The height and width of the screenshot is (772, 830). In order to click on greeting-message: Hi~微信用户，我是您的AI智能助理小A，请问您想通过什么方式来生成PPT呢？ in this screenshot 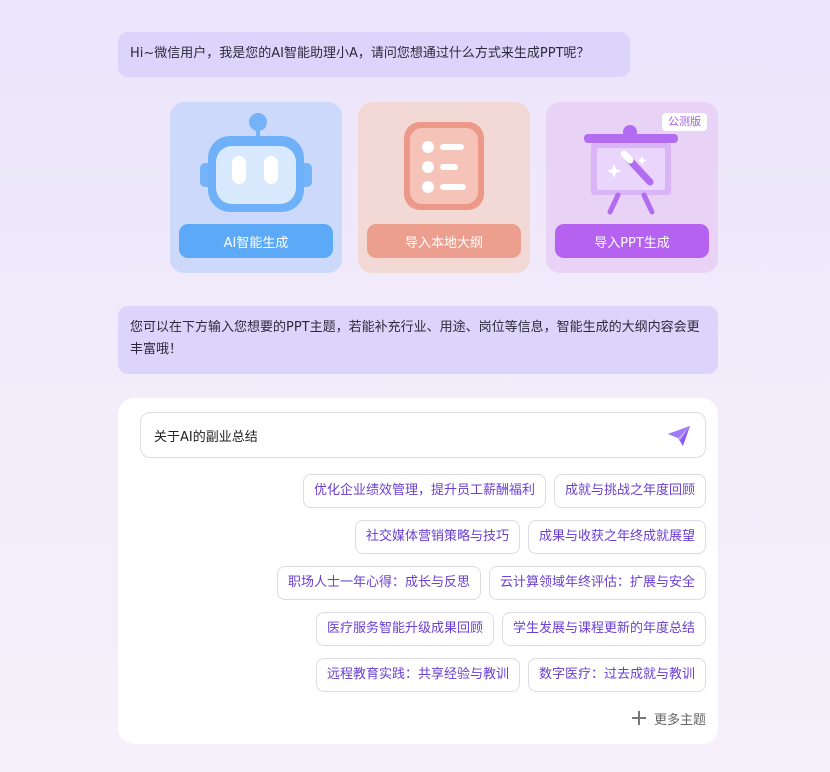, I will do `click(374, 54)`.